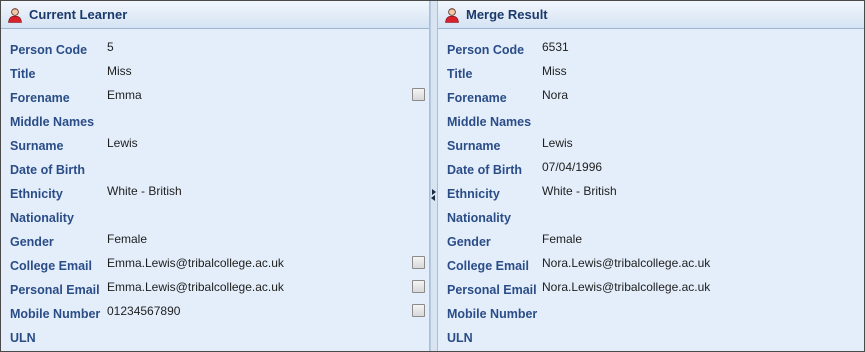  What do you see at coordinates (78, 14) in the screenshot?
I see `panel-title: Current Learner` at bounding box center [78, 14].